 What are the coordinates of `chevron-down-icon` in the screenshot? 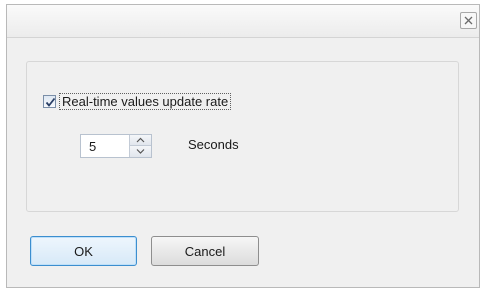 It's located at (140, 151).